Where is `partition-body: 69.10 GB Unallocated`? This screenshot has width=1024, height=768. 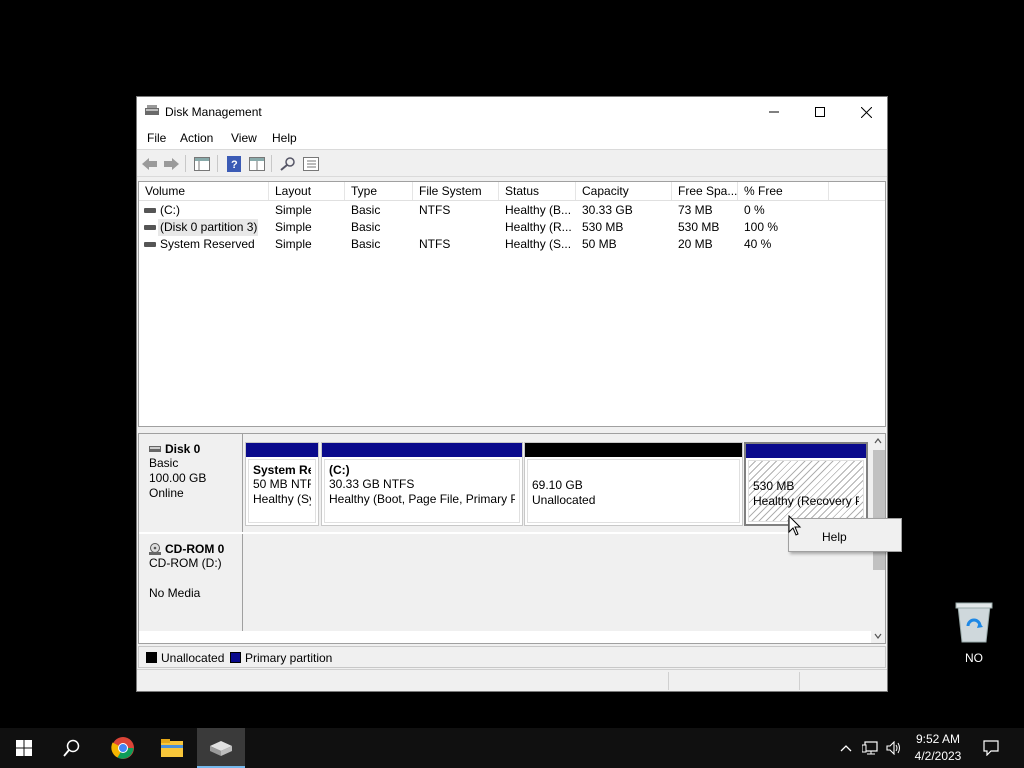 partition-body: 69.10 GB Unallocated is located at coordinates (633, 491).